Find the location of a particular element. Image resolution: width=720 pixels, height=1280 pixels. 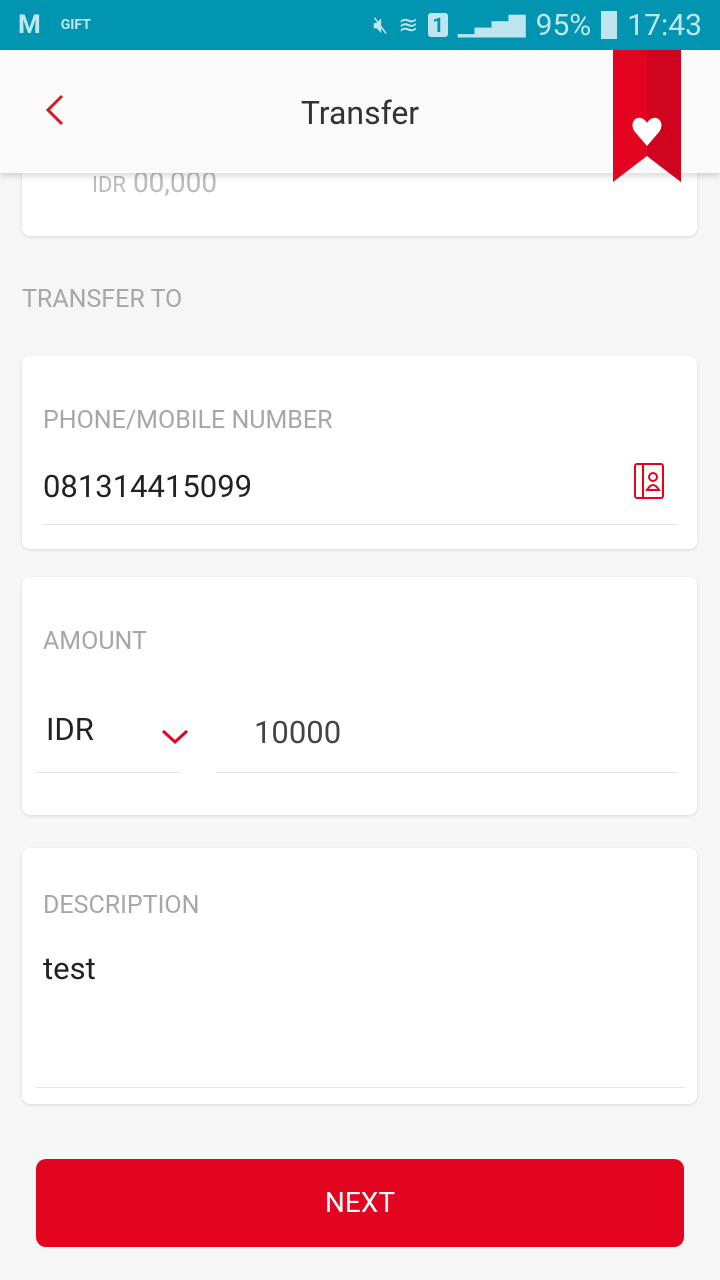

signal-icon: ▁▃▅▇ is located at coordinates (491, 25).